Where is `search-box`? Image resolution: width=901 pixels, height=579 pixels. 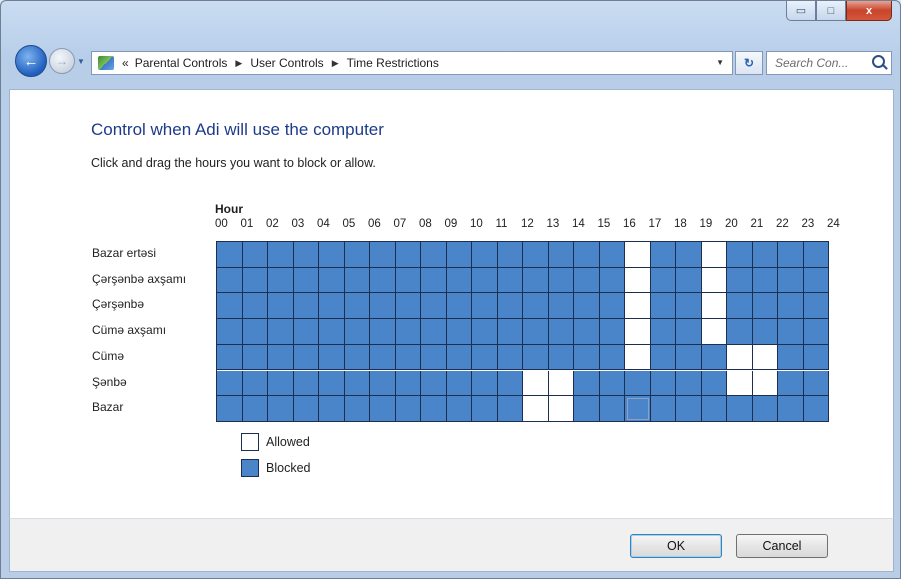 search-box is located at coordinates (829, 63).